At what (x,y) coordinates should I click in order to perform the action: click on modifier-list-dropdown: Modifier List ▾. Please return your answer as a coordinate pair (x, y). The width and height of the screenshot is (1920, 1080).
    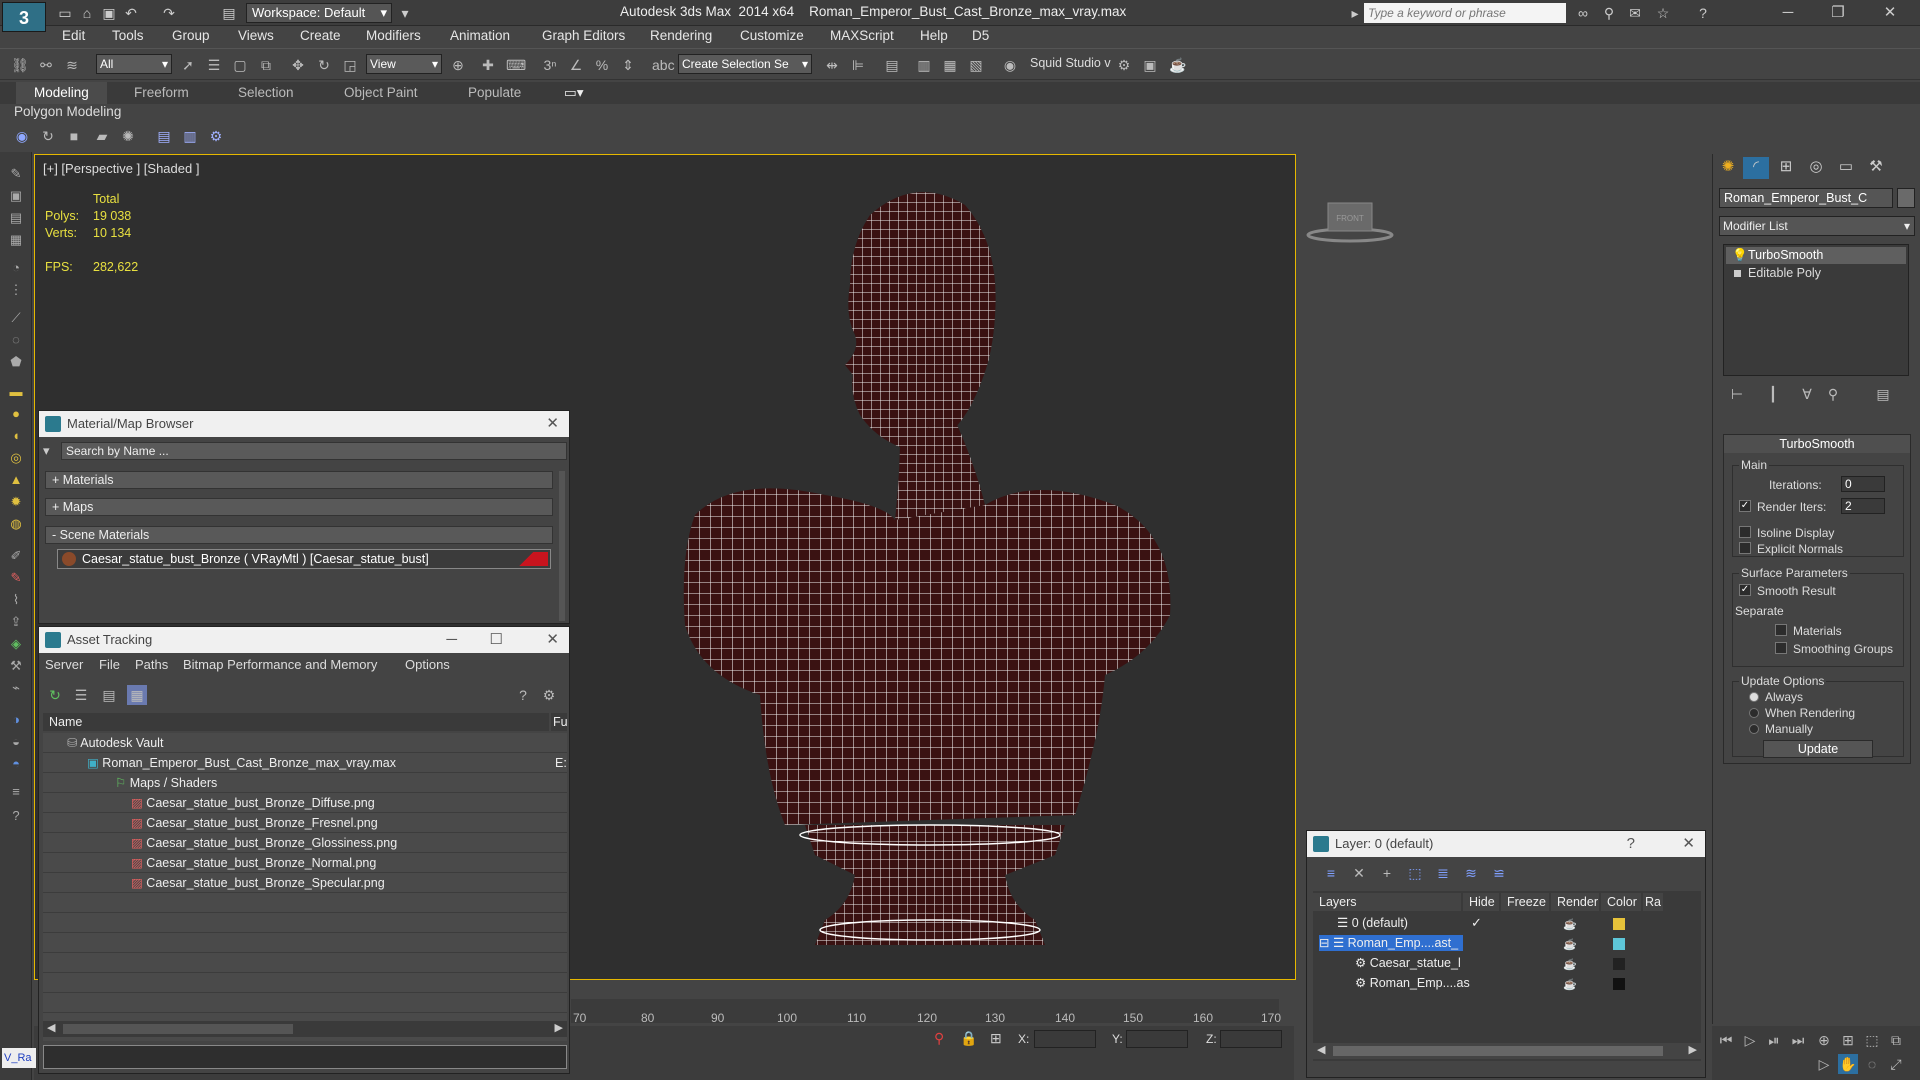
    Looking at the image, I should click on (1817, 226).